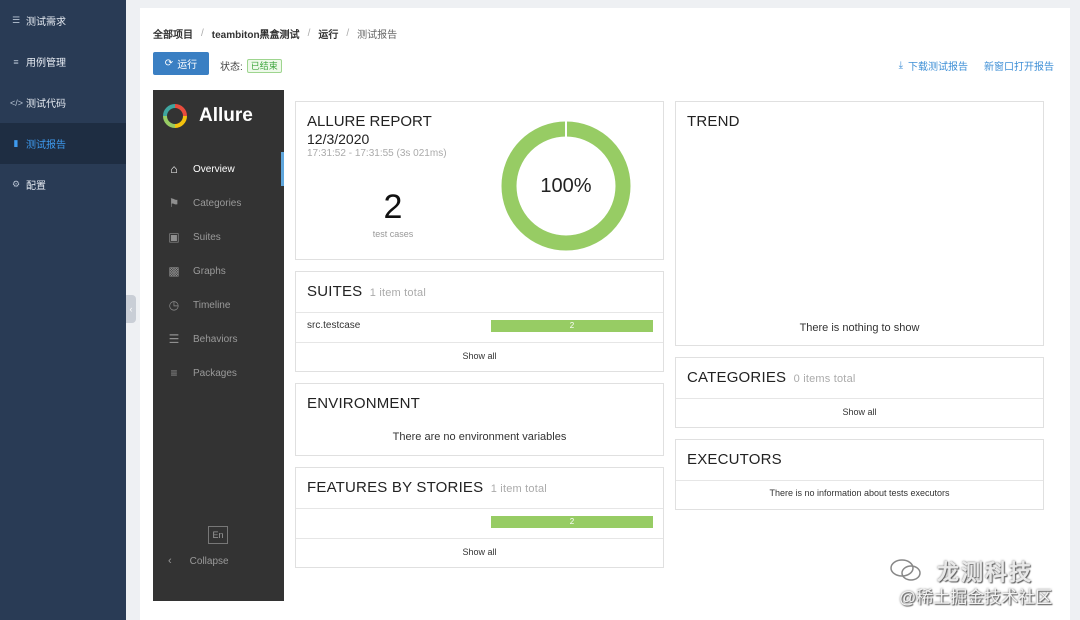  What do you see at coordinates (859, 392) in the screenshot?
I see `categories-widget: CATEGORIES 0 items total Show all` at bounding box center [859, 392].